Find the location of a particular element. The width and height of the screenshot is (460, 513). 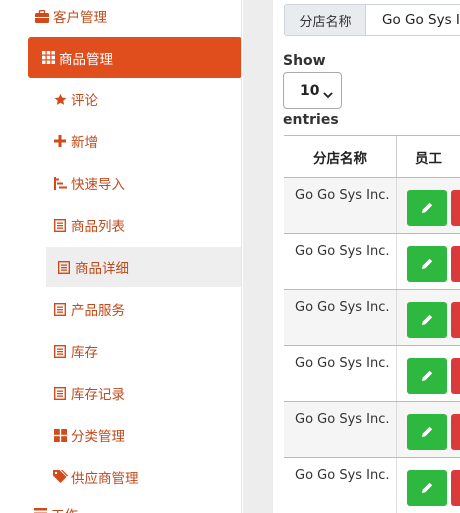

sidebar-item-label: 产品服务 is located at coordinates (98, 311).